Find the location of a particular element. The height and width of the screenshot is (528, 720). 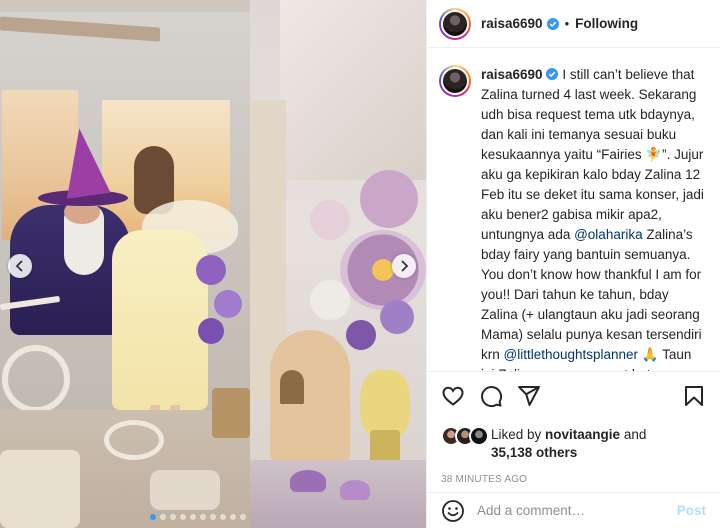

likes-text: Liked by novitaangie and 35,138 others is located at coordinates (568, 444).